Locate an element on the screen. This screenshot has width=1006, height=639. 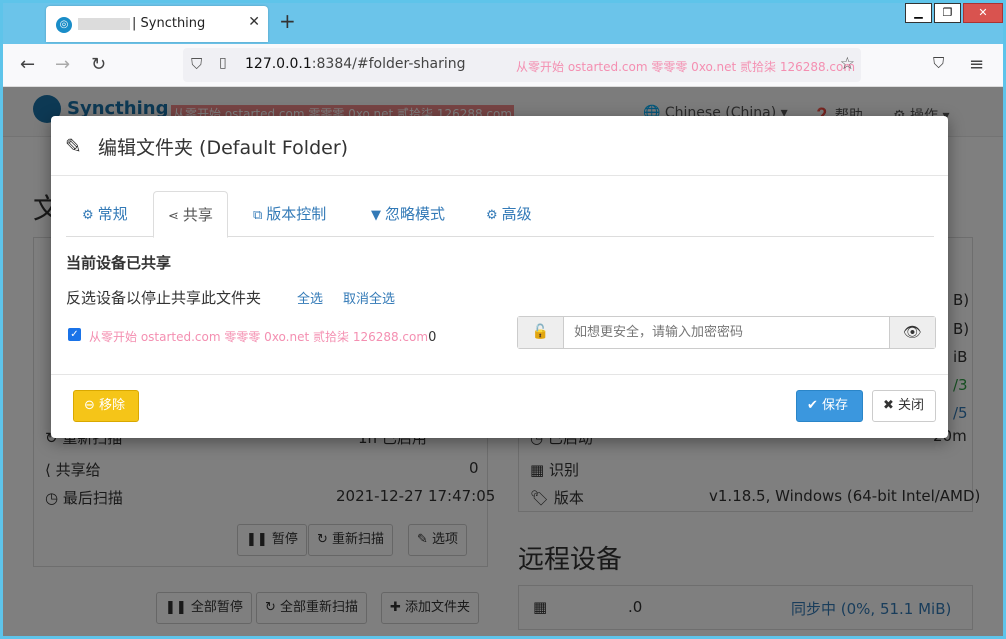
encryption-password-input is located at coordinates (727, 332).